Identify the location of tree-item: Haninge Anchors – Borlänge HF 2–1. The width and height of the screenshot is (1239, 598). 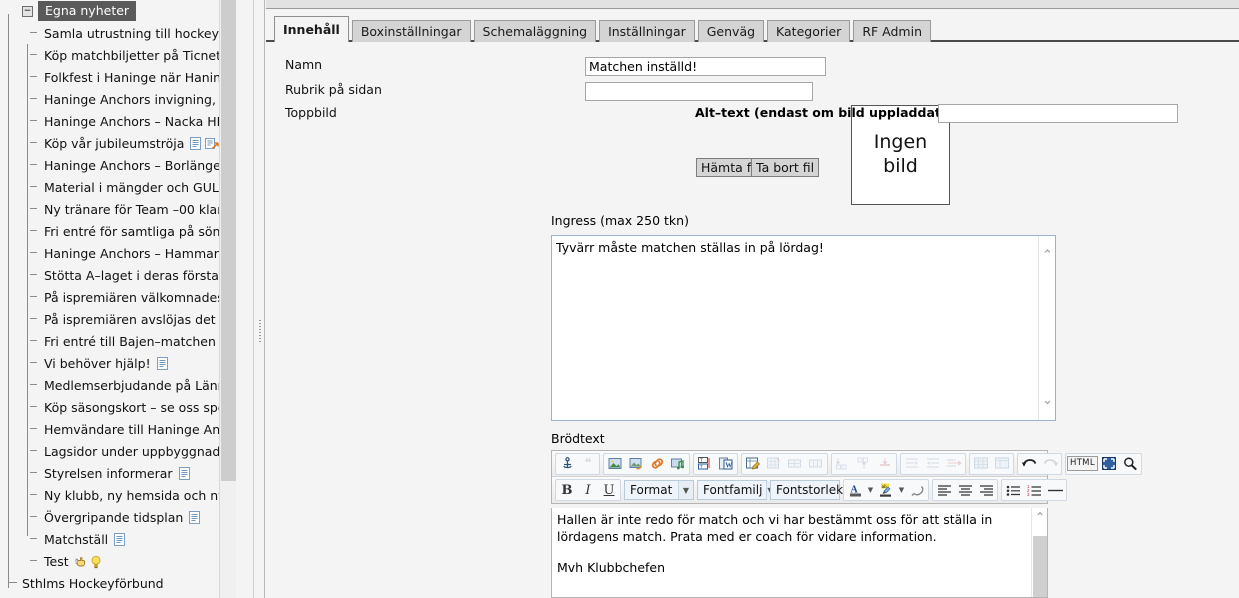
(118, 165).